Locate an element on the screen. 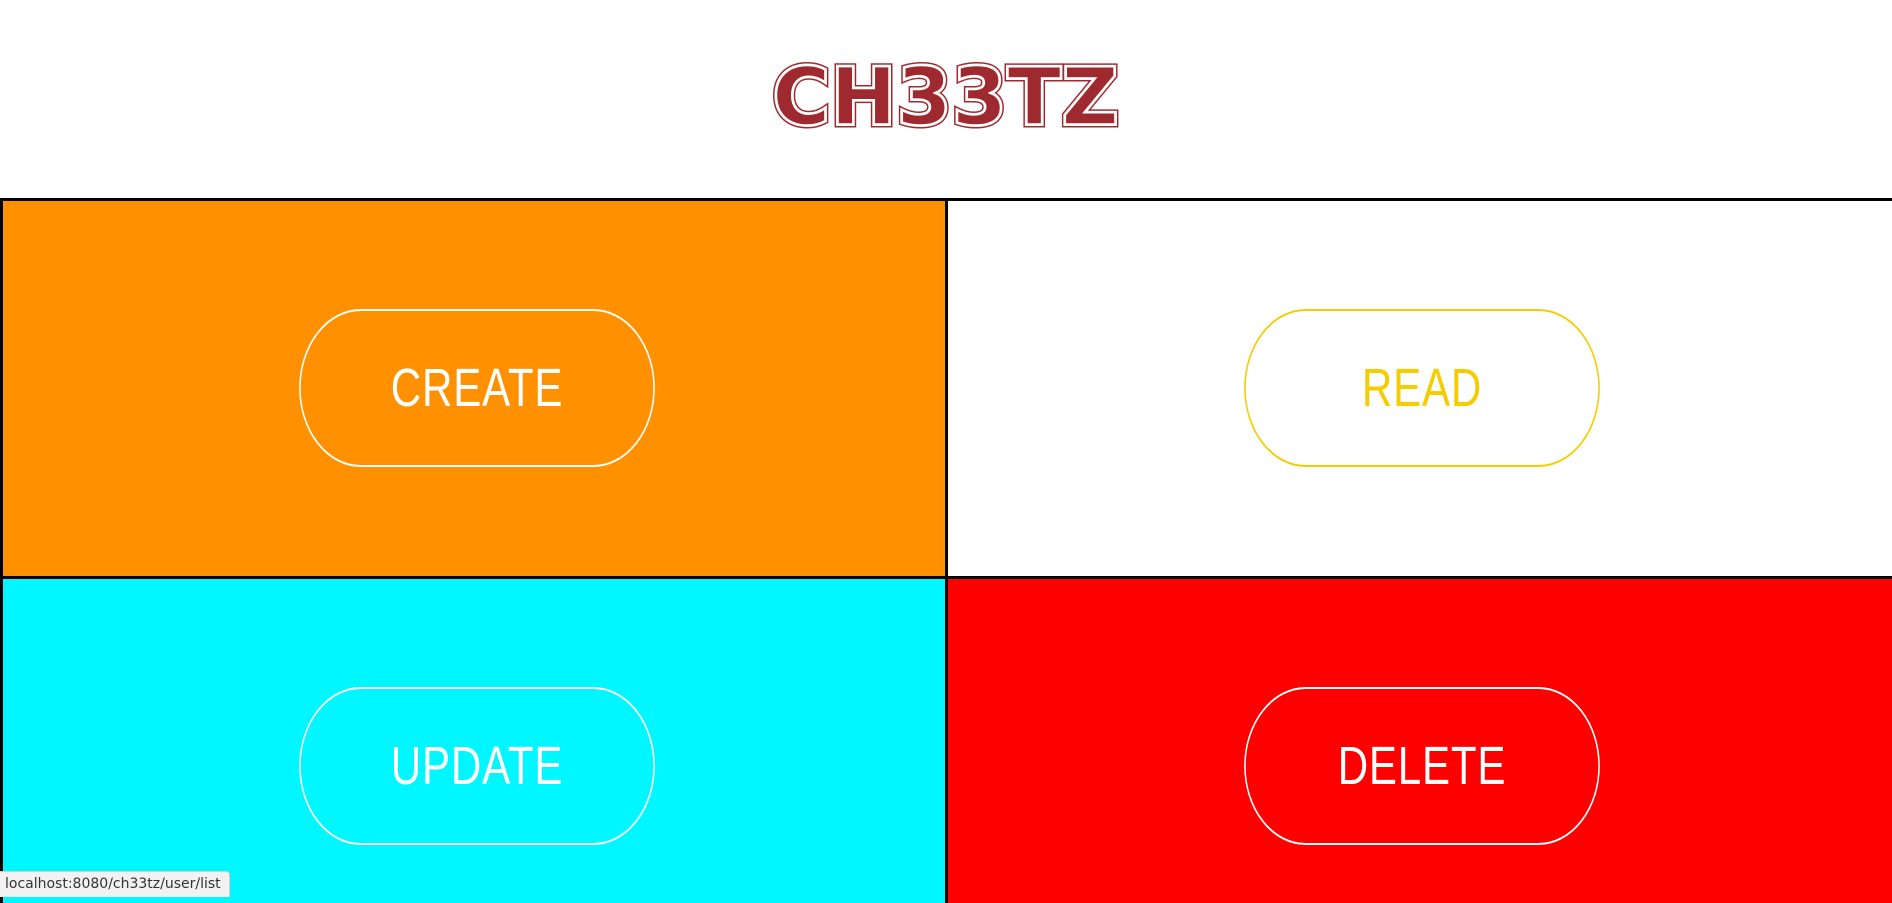  logo-text: CH33TZ is located at coordinates (946, 98).